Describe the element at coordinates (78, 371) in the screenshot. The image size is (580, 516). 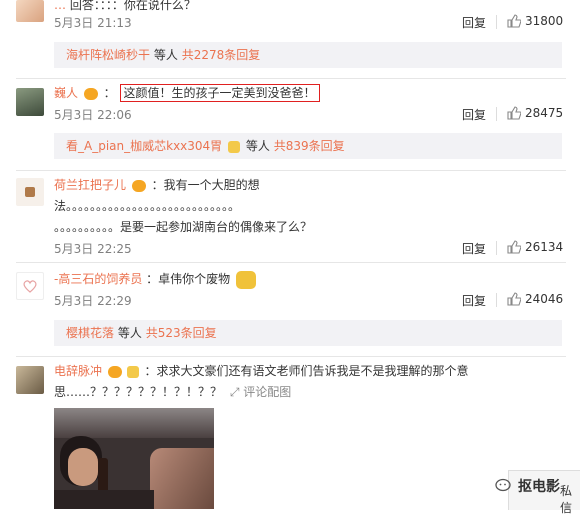
I see `username: 电辞脉冲` at that location.